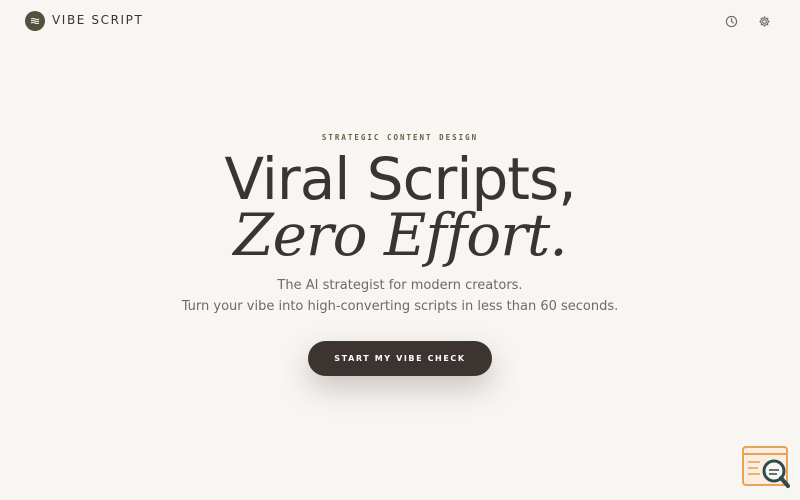  I want to click on history-button, so click(731, 21).